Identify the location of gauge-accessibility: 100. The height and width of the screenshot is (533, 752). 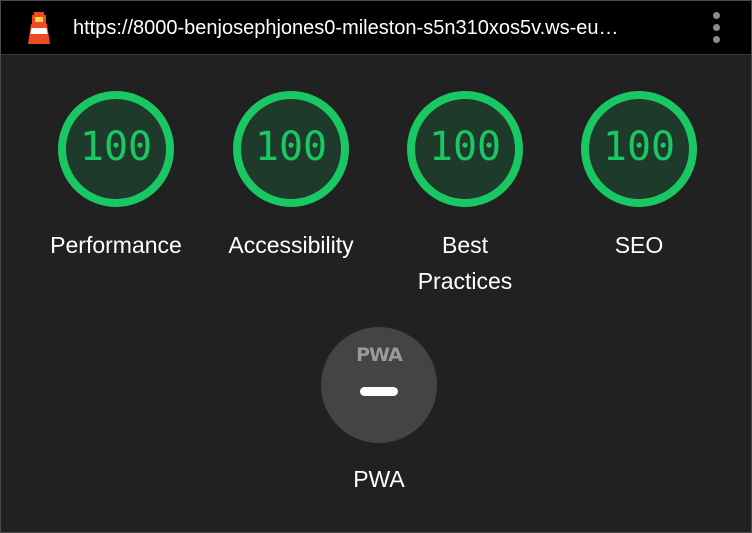
(291, 149).